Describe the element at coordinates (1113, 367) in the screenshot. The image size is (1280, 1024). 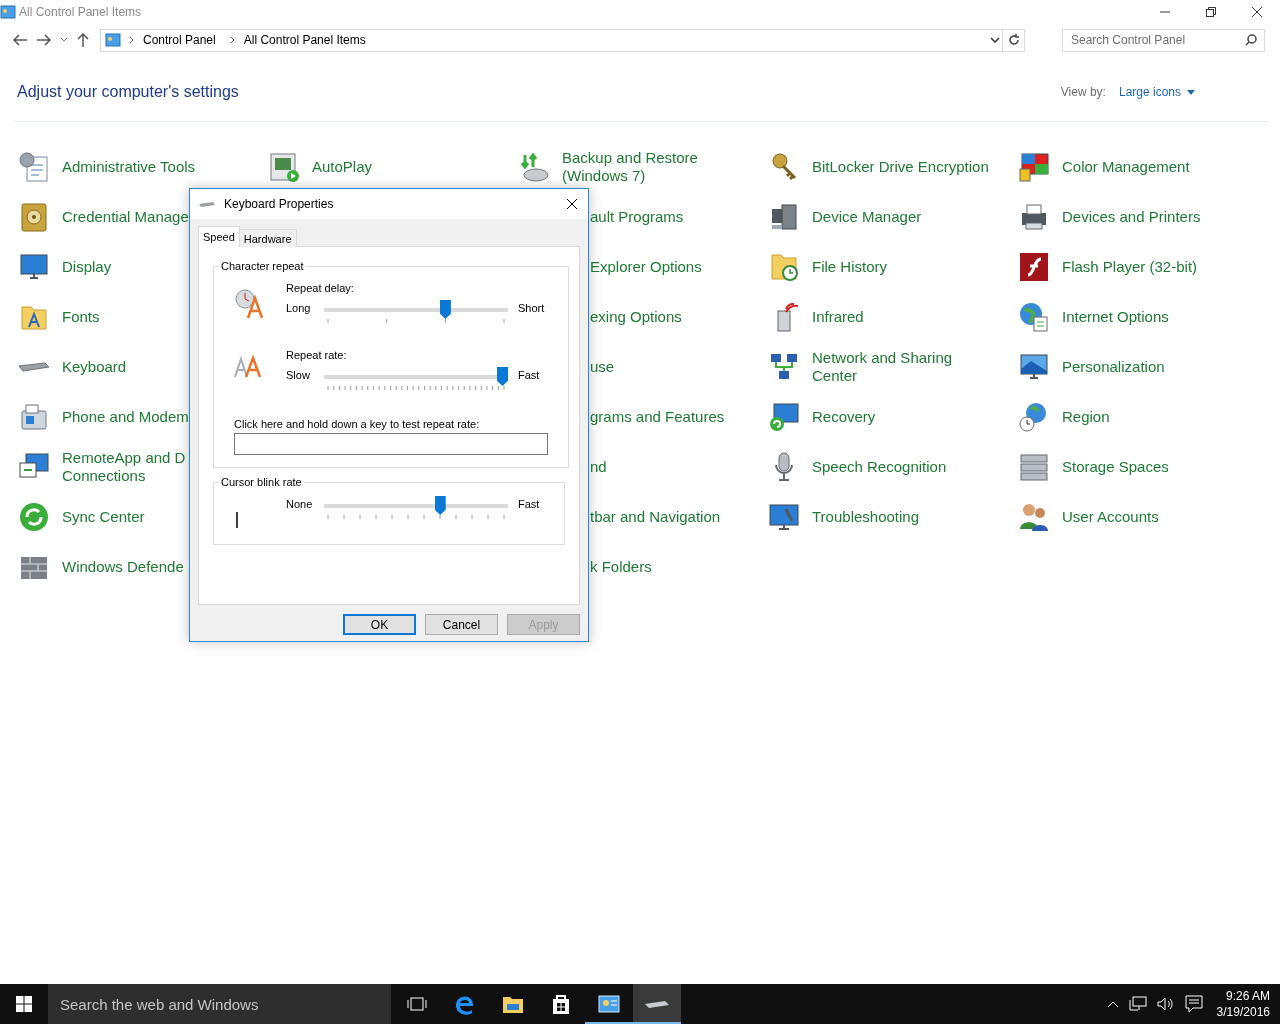
I see `item-label: Personalization` at that location.